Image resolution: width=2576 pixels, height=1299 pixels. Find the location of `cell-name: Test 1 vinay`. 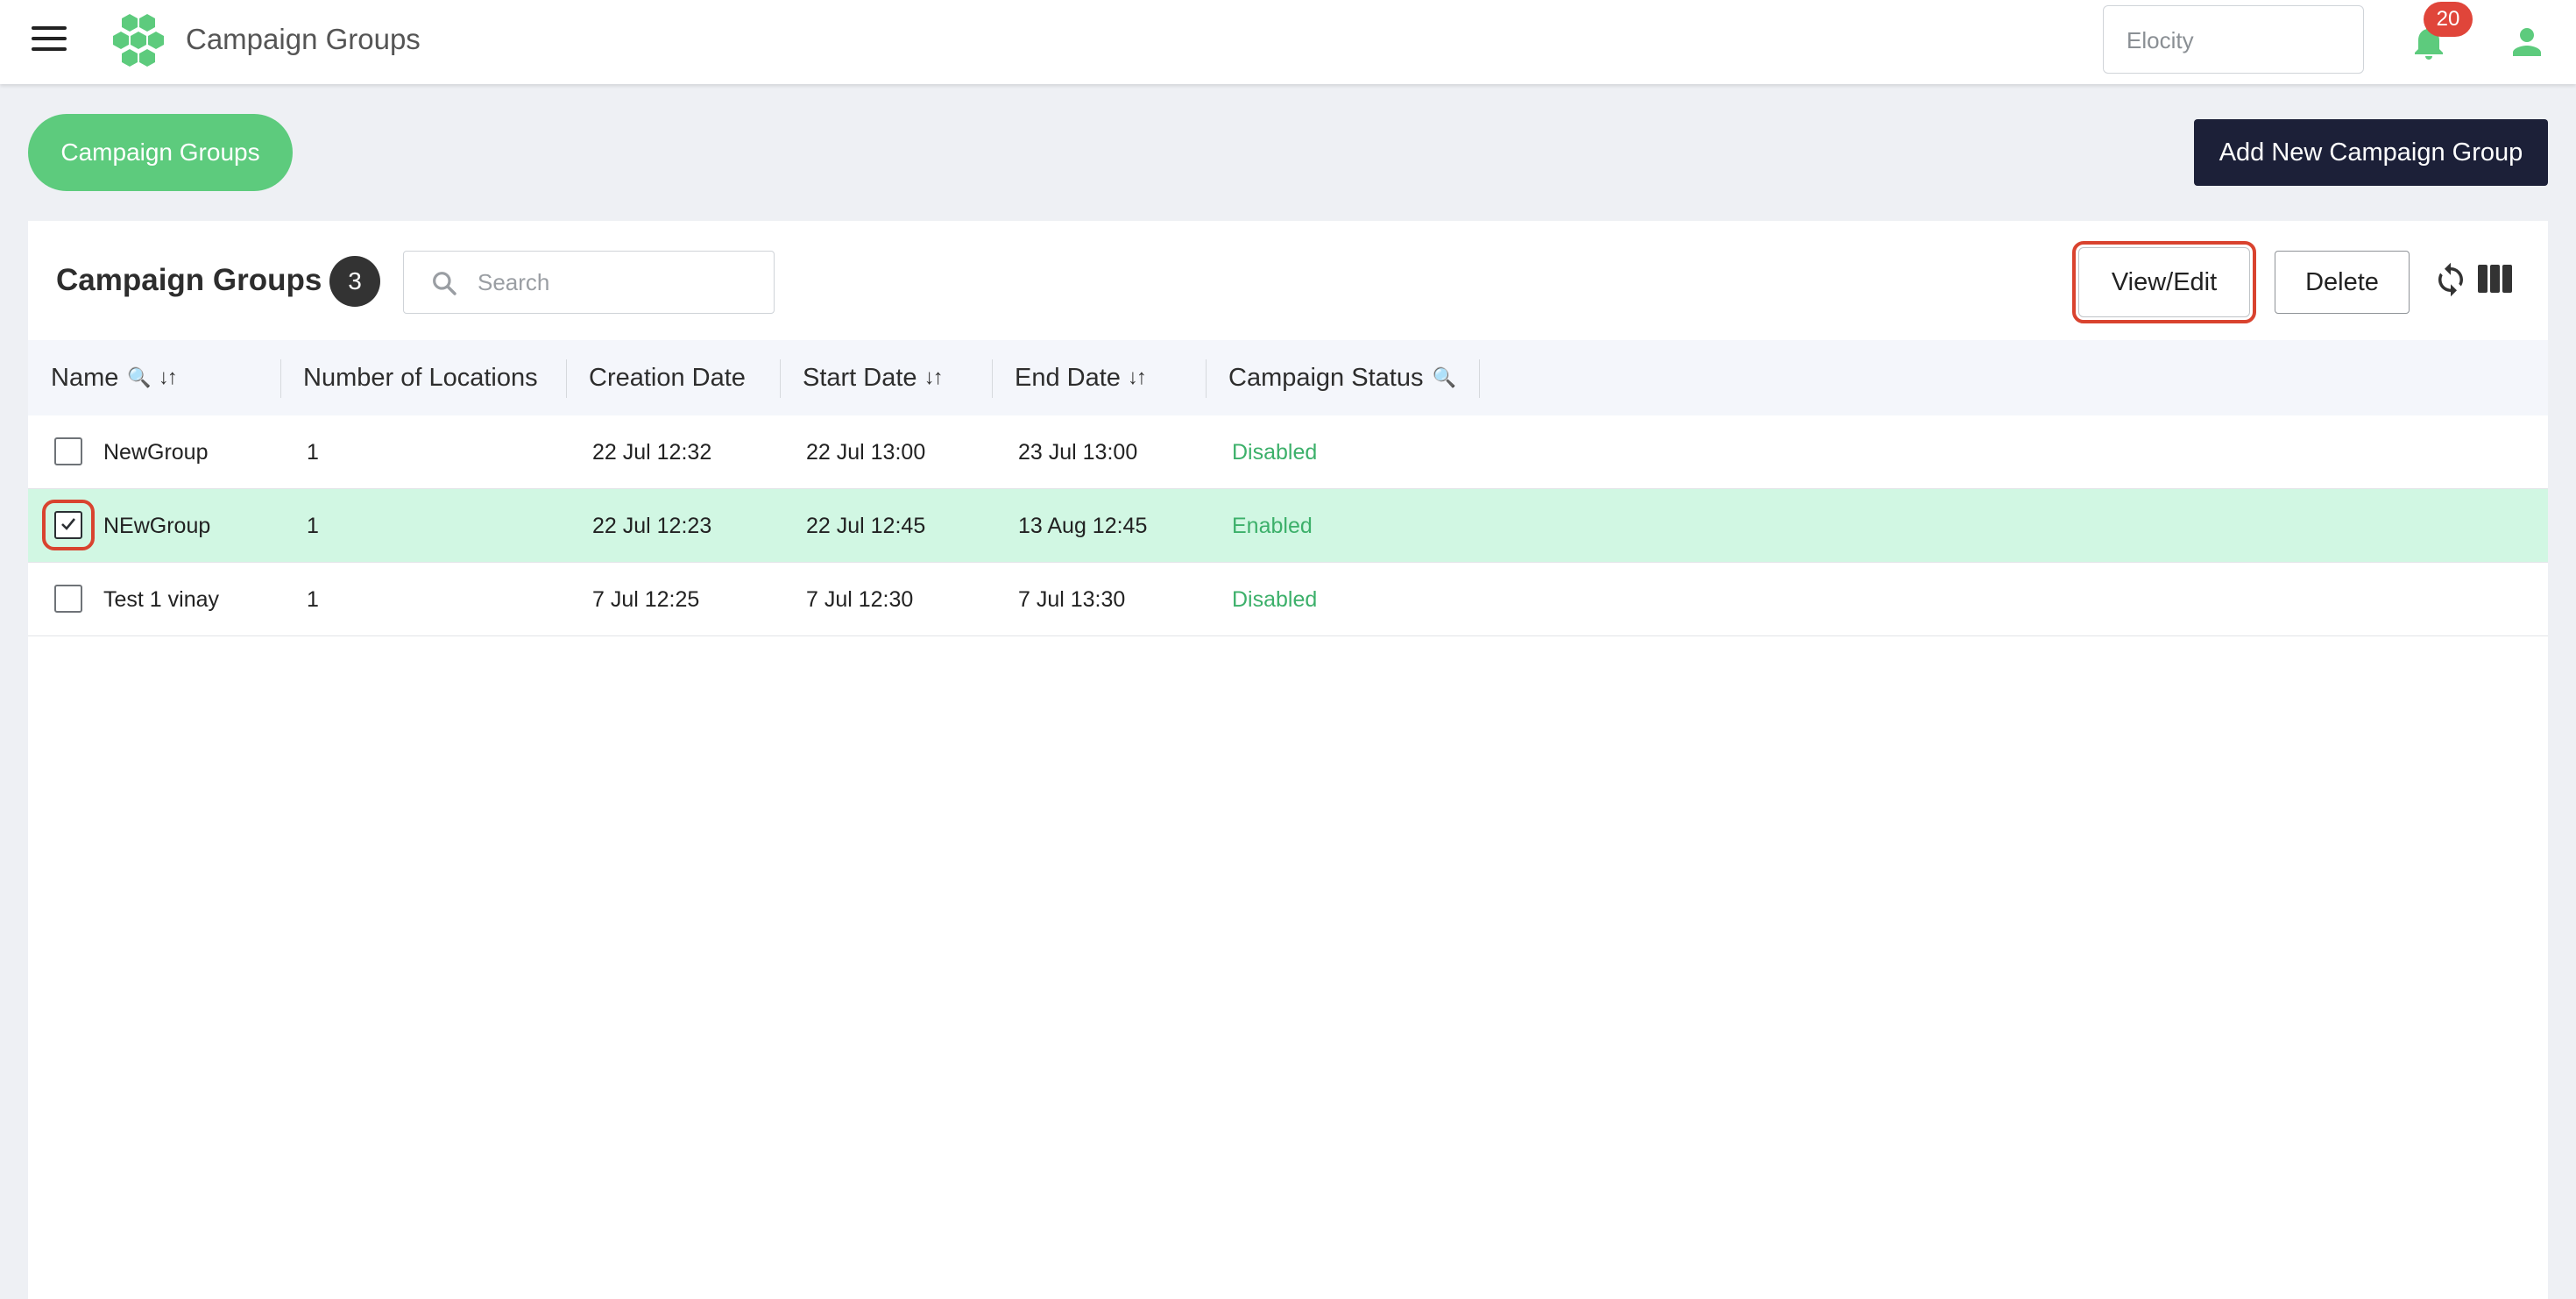

cell-name: Test 1 vinay is located at coordinates (161, 599).